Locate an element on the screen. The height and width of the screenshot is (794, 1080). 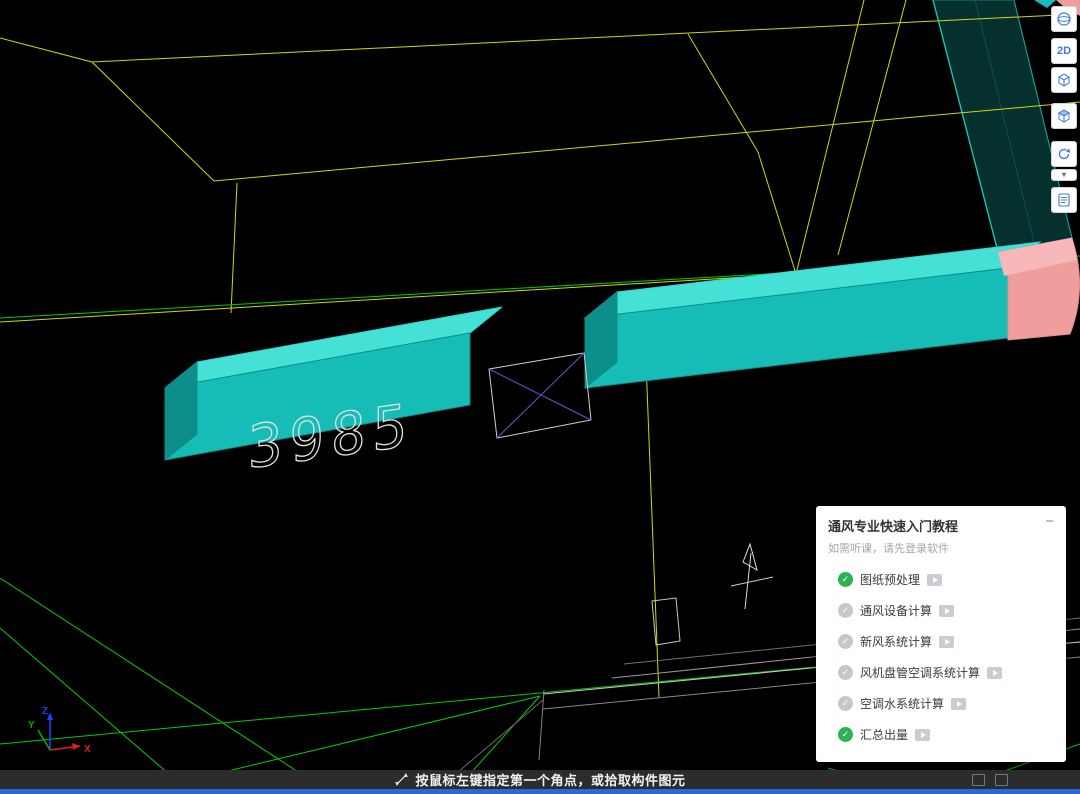
tutorial-item: ✓ 图纸预处理 is located at coordinates (941, 579).